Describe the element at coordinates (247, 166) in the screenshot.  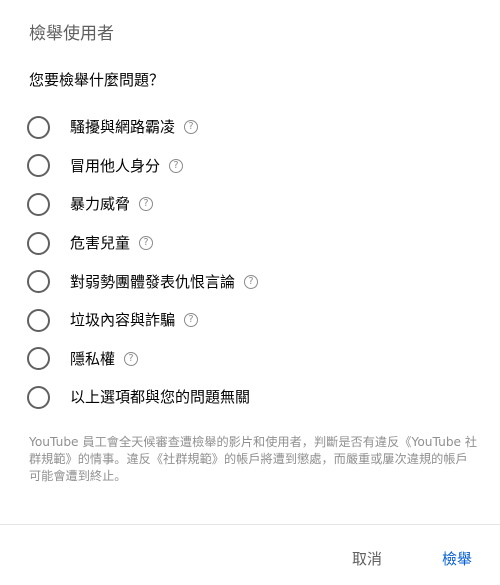
I see `option-impersonation: 冒用他人身分 ?` at that location.